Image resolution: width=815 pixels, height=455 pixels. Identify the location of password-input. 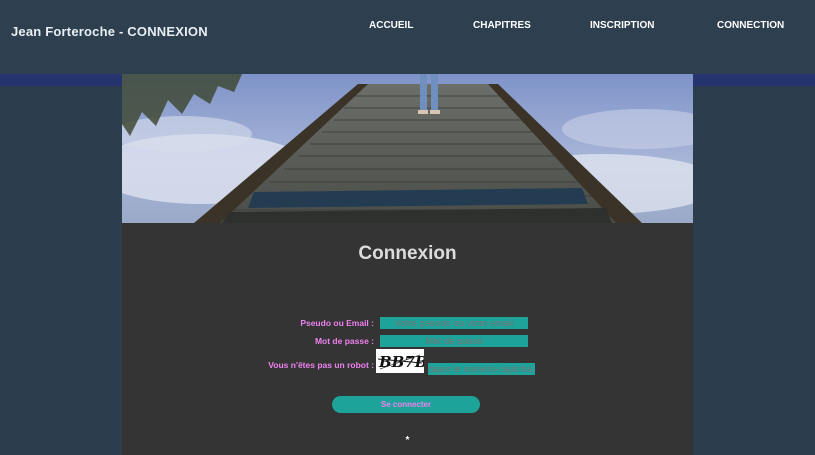
(454, 341).